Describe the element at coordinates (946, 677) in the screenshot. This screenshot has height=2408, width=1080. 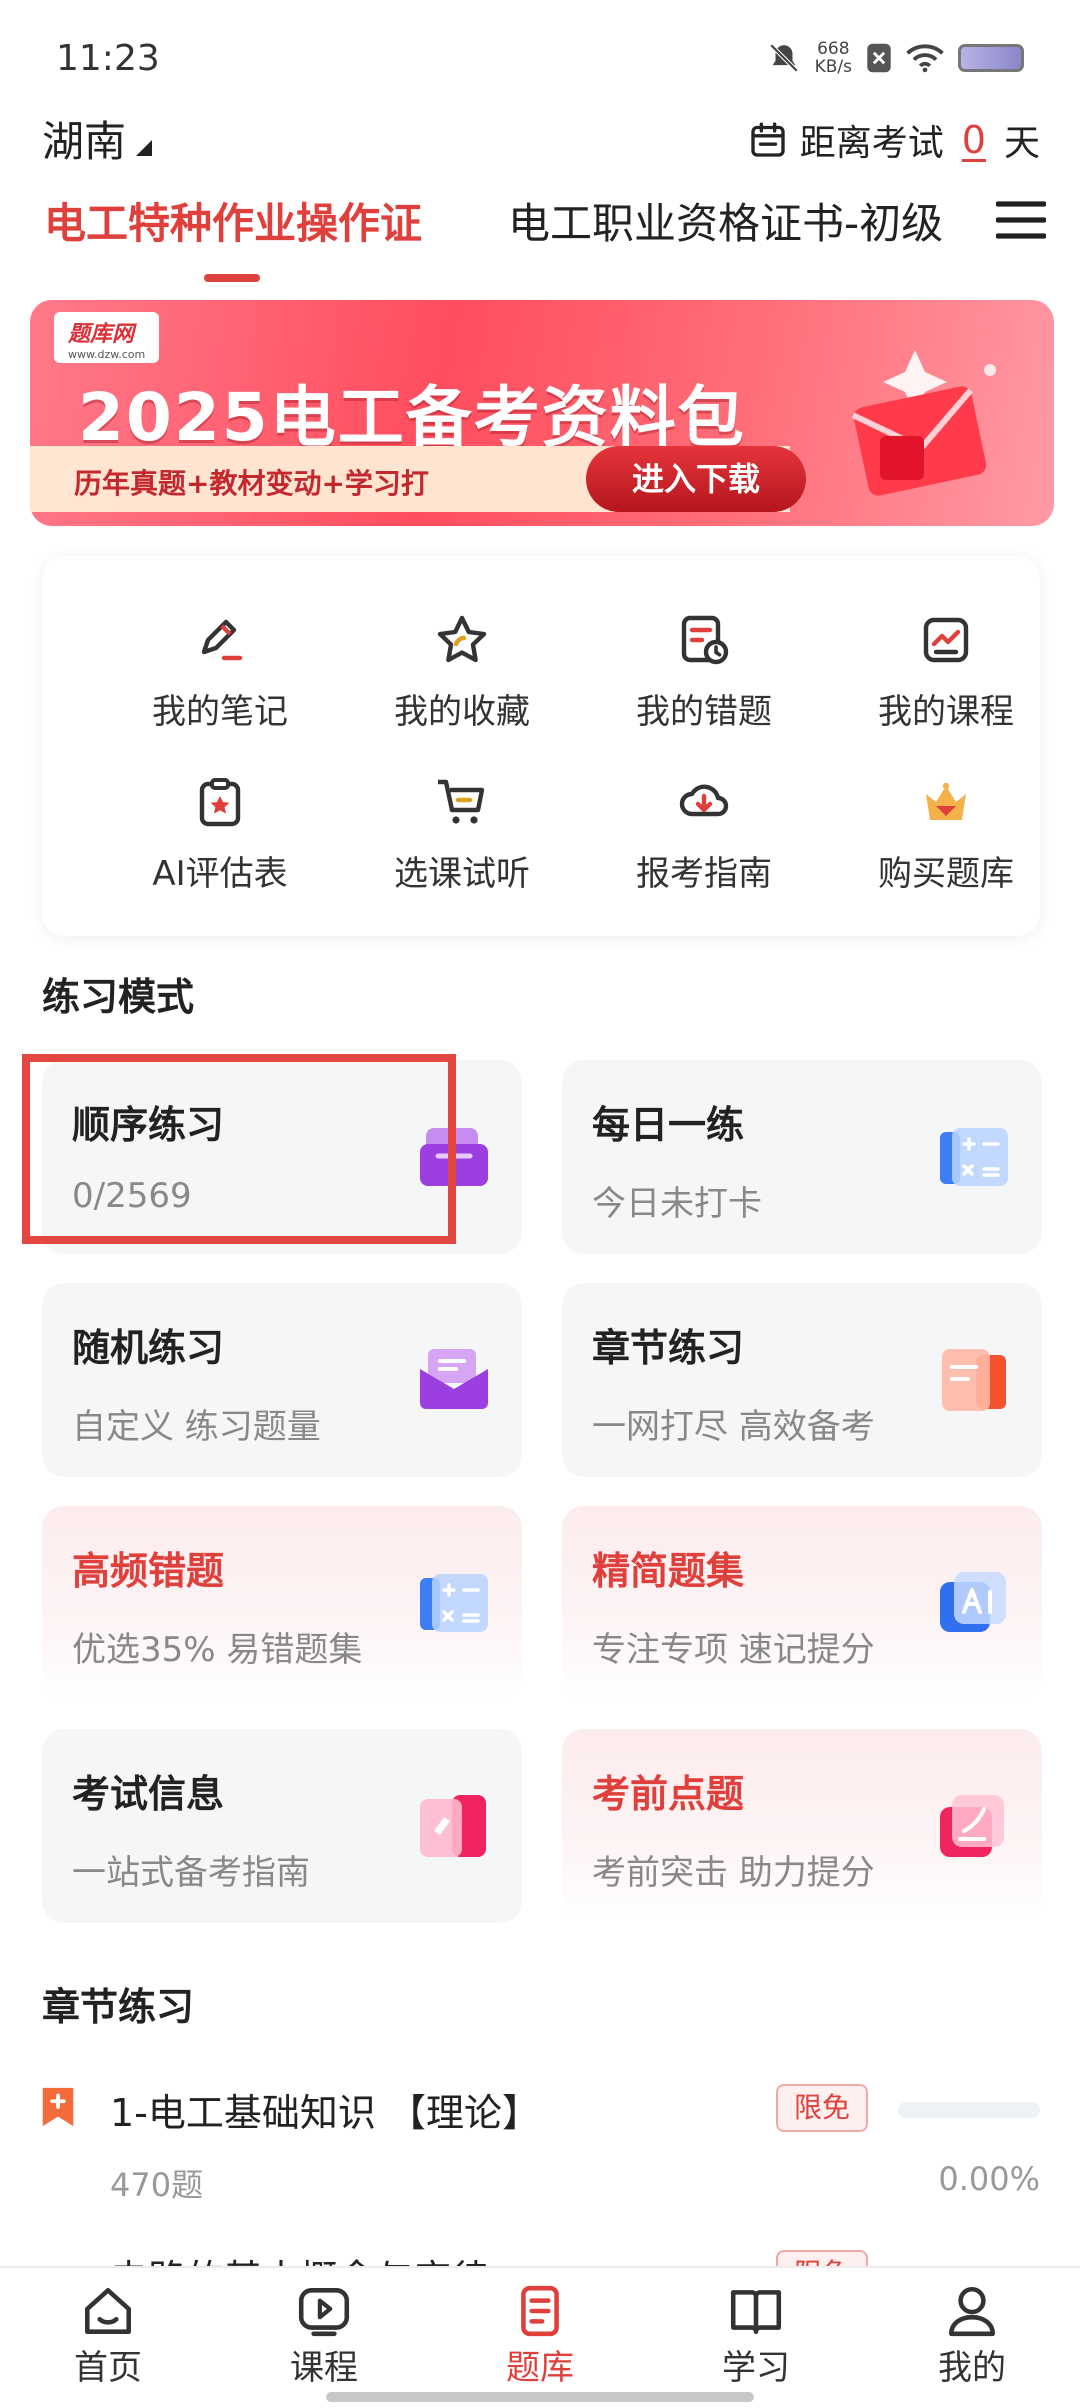
I see `grid-item-my-courses: 我的课程` at that location.